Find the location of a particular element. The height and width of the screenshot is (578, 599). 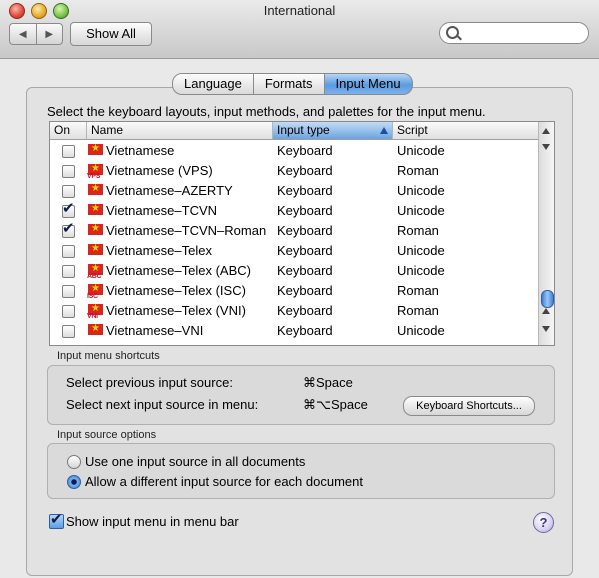

vietnam-flag-icon: VPS is located at coordinates (95, 169).